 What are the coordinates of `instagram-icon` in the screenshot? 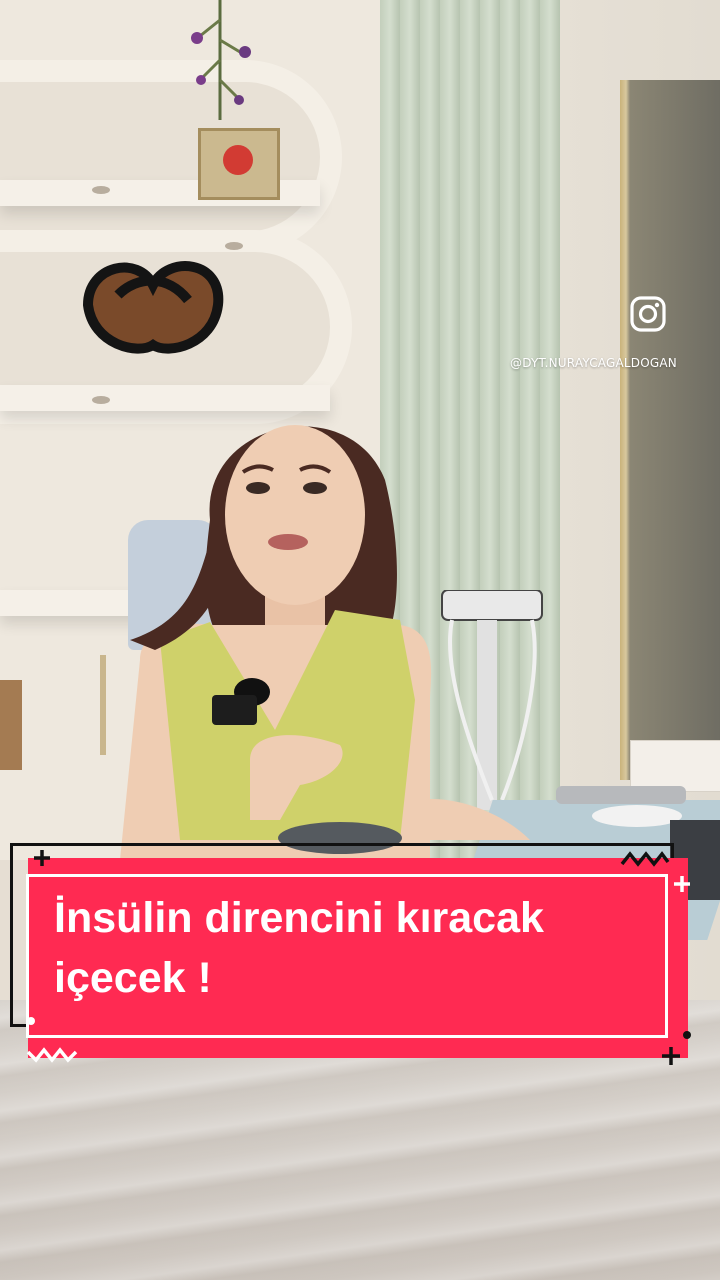 It's located at (648, 314).